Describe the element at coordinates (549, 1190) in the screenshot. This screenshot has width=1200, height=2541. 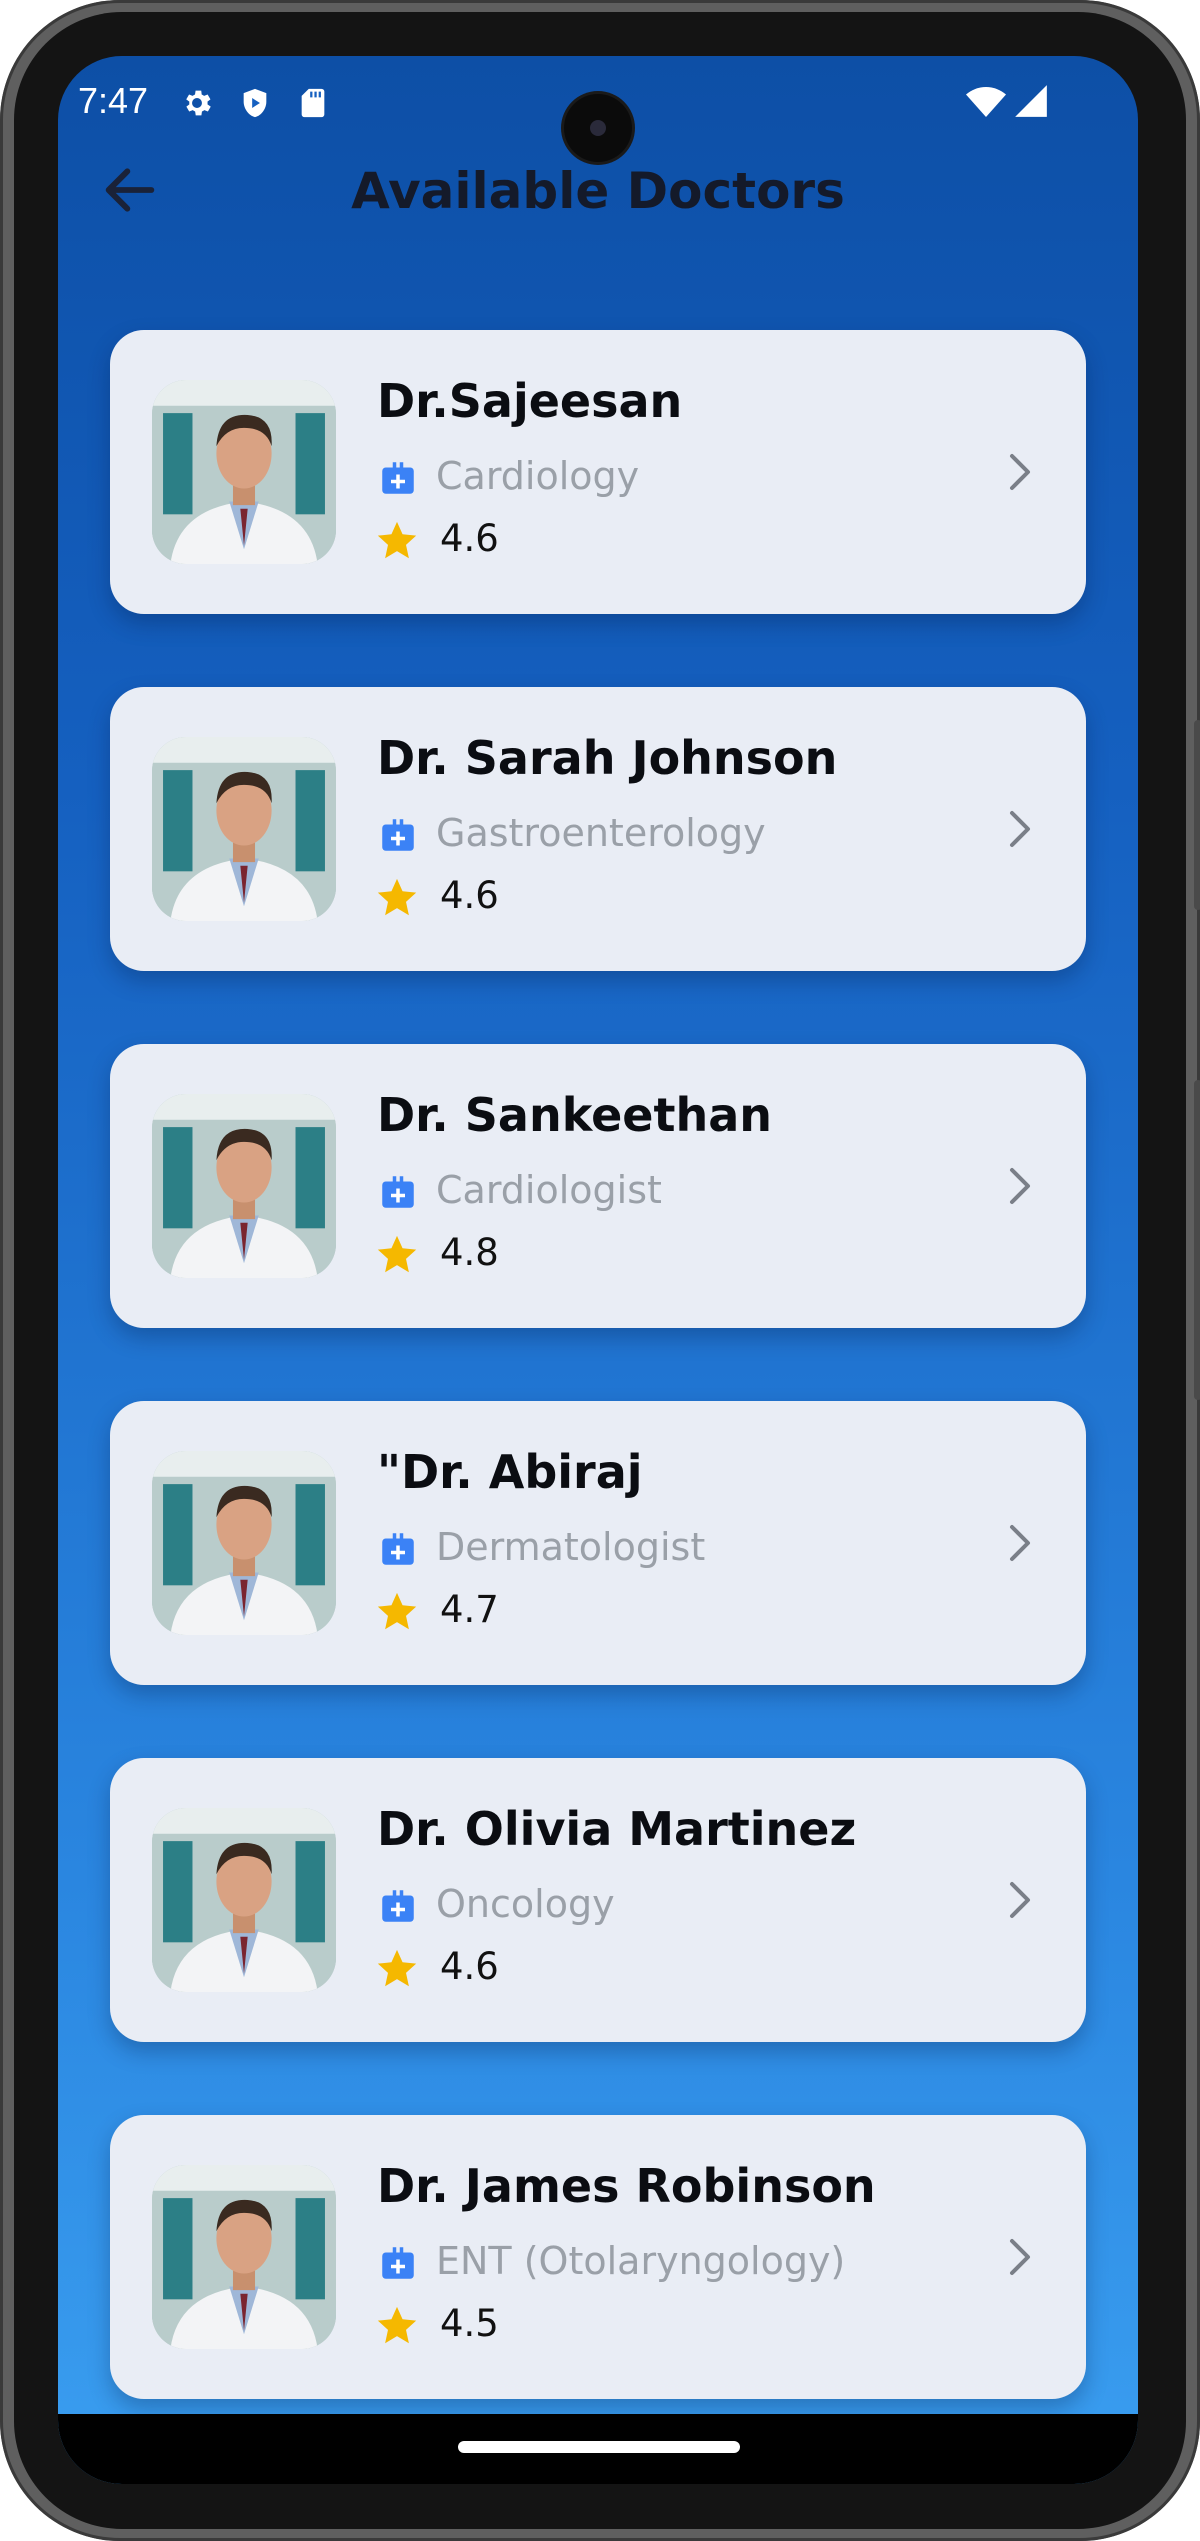
I see `doctor-specialty: Cardiologist` at that location.